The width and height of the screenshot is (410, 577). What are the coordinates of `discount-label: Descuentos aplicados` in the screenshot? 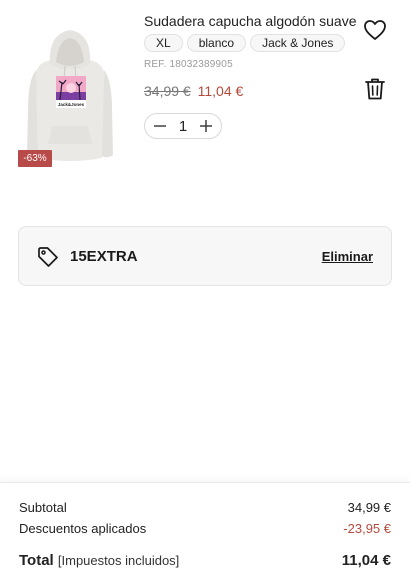 It's located at (83, 528).